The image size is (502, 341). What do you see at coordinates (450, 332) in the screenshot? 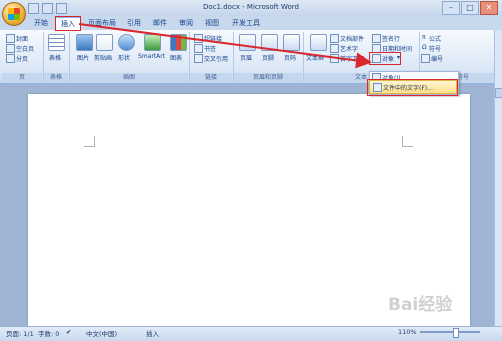
I see `zoom-slider` at bounding box center [450, 332].